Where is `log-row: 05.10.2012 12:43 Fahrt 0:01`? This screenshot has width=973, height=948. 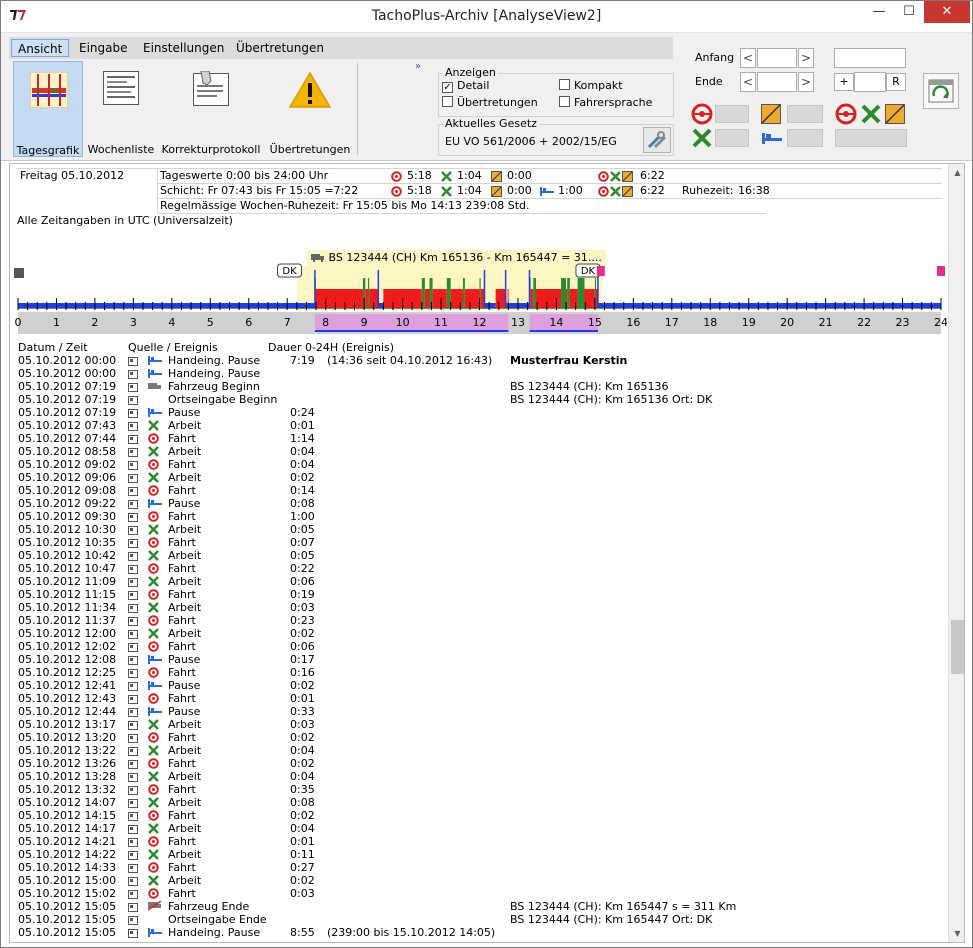
log-row: 05.10.2012 12:43 Fahrt 0:01 is located at coordinates (478, 698).